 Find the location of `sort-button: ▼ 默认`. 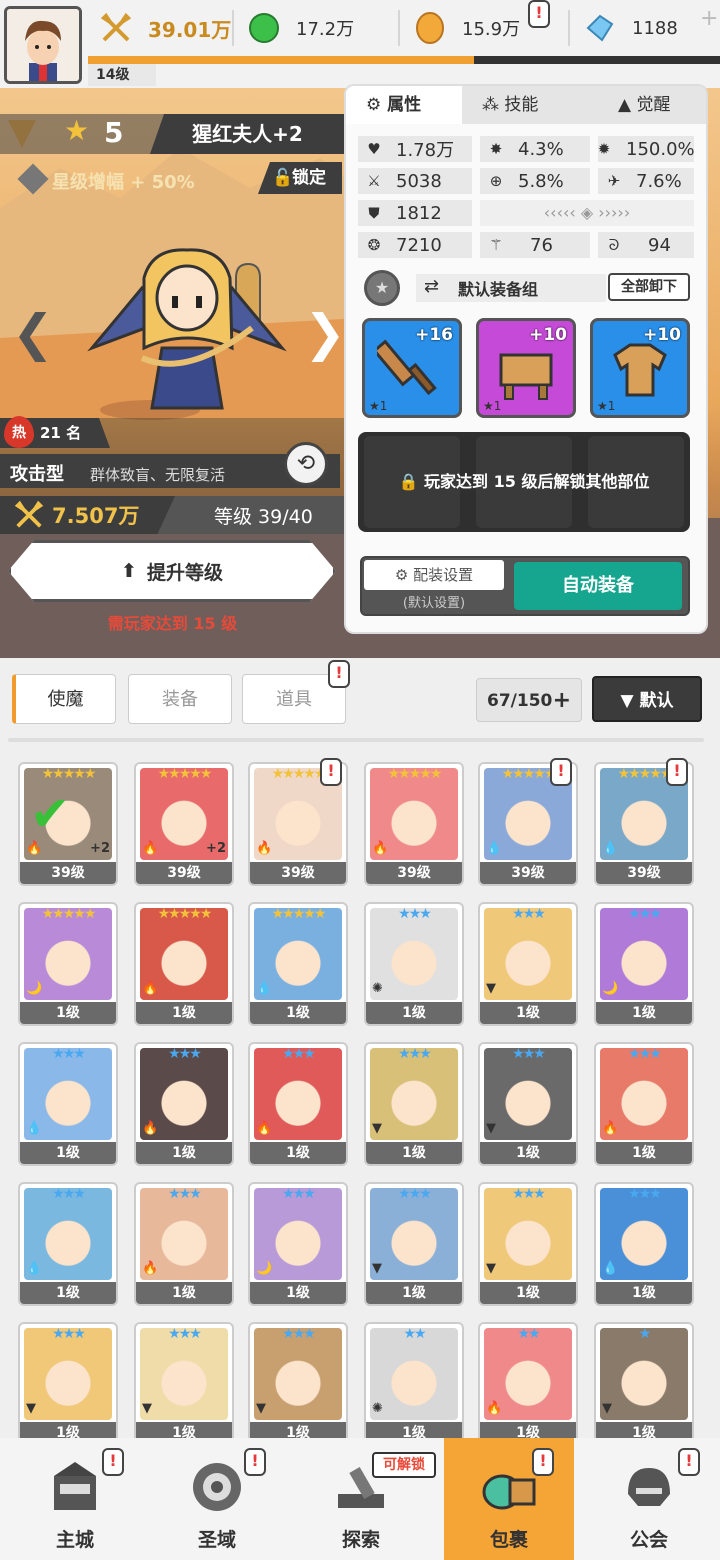

sort-button: ▼ 默认 is located at coordinates (647, 699).